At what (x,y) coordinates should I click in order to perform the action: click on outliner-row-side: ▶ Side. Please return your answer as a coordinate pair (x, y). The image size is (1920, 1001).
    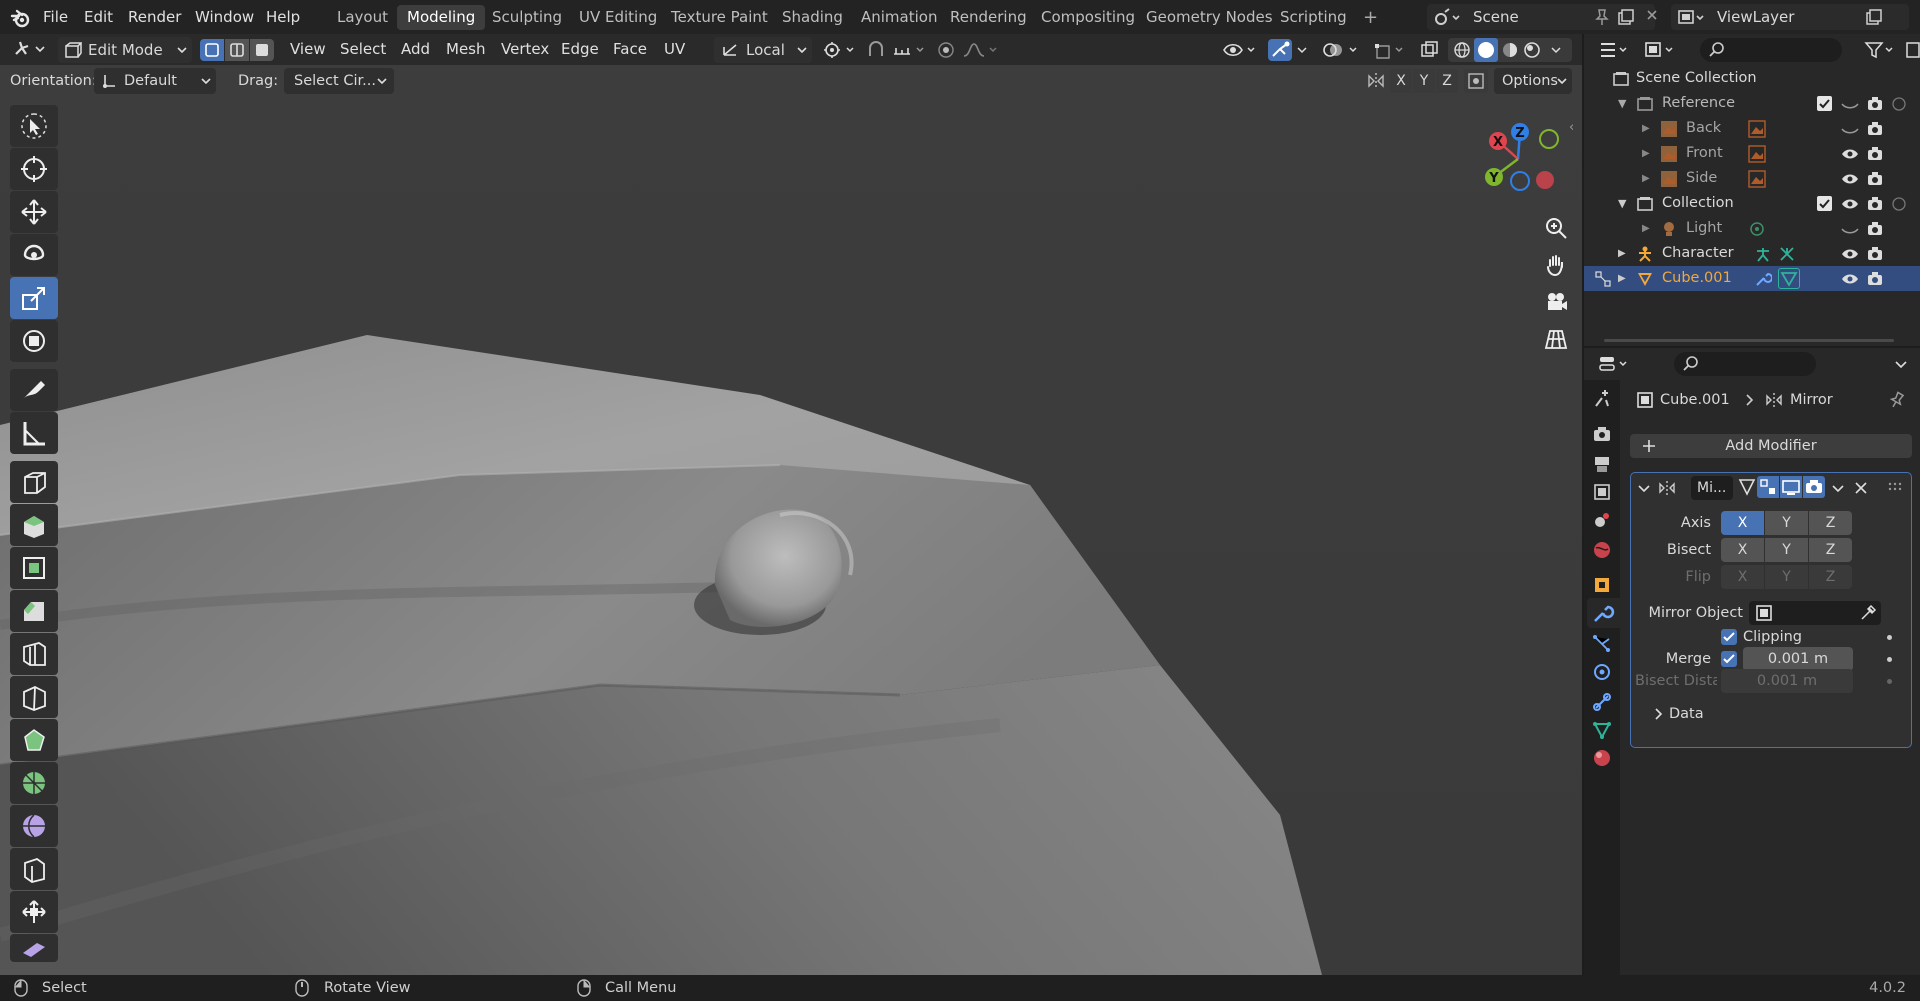
    Looking at the image, I should click on (1752, 178).